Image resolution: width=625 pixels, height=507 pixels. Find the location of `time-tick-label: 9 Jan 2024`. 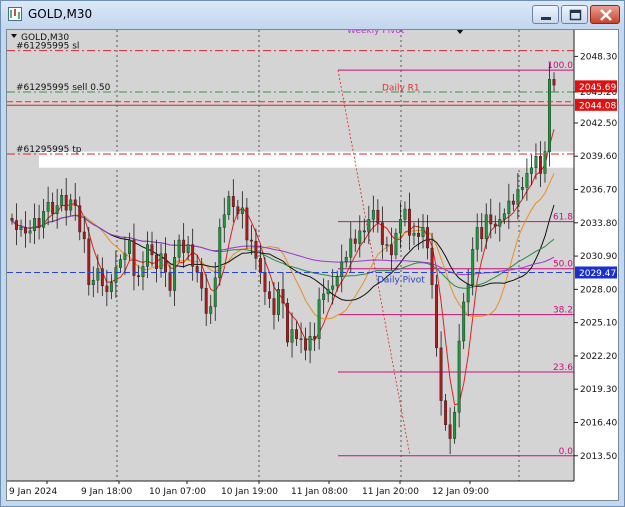

time-tick-label: 9 Jan 2024 is located at coordinates (33, 492).